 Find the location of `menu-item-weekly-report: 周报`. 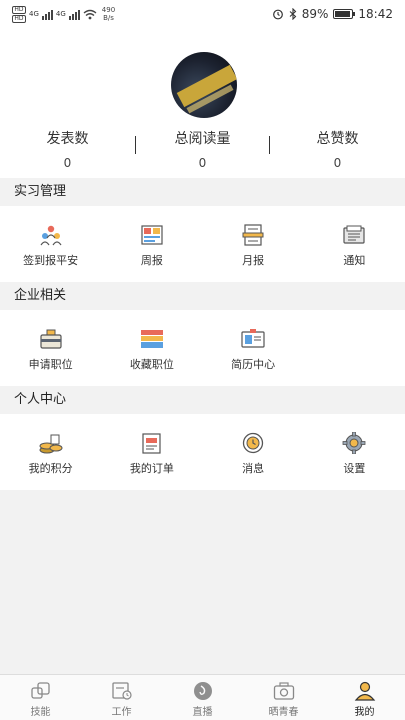

menu-item-weekly-report: 周报 is located at coordinates (151, 244).